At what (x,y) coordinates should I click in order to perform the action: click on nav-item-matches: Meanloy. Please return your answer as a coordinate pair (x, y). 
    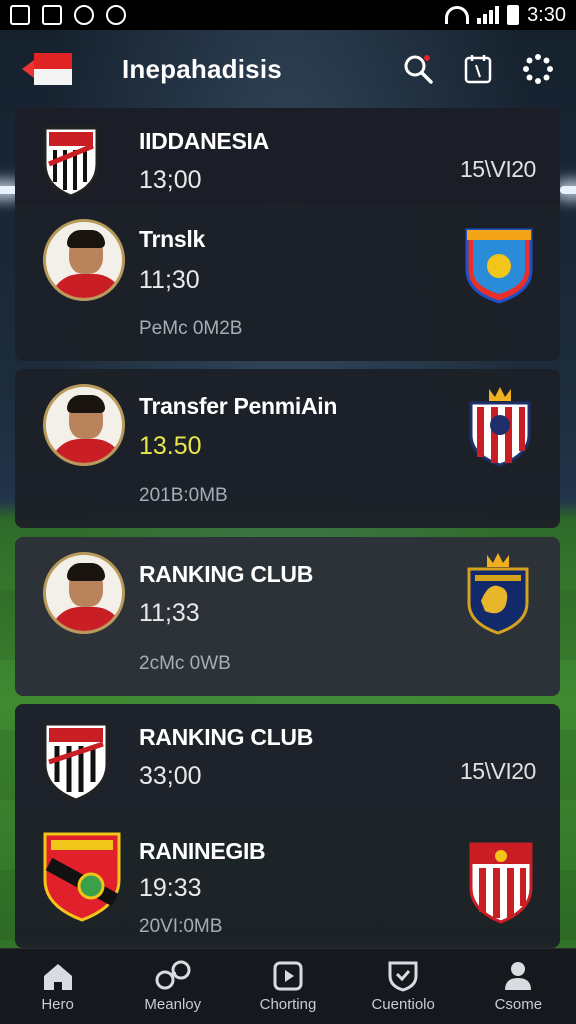
    Looking at the image, I should click on (173, 986).